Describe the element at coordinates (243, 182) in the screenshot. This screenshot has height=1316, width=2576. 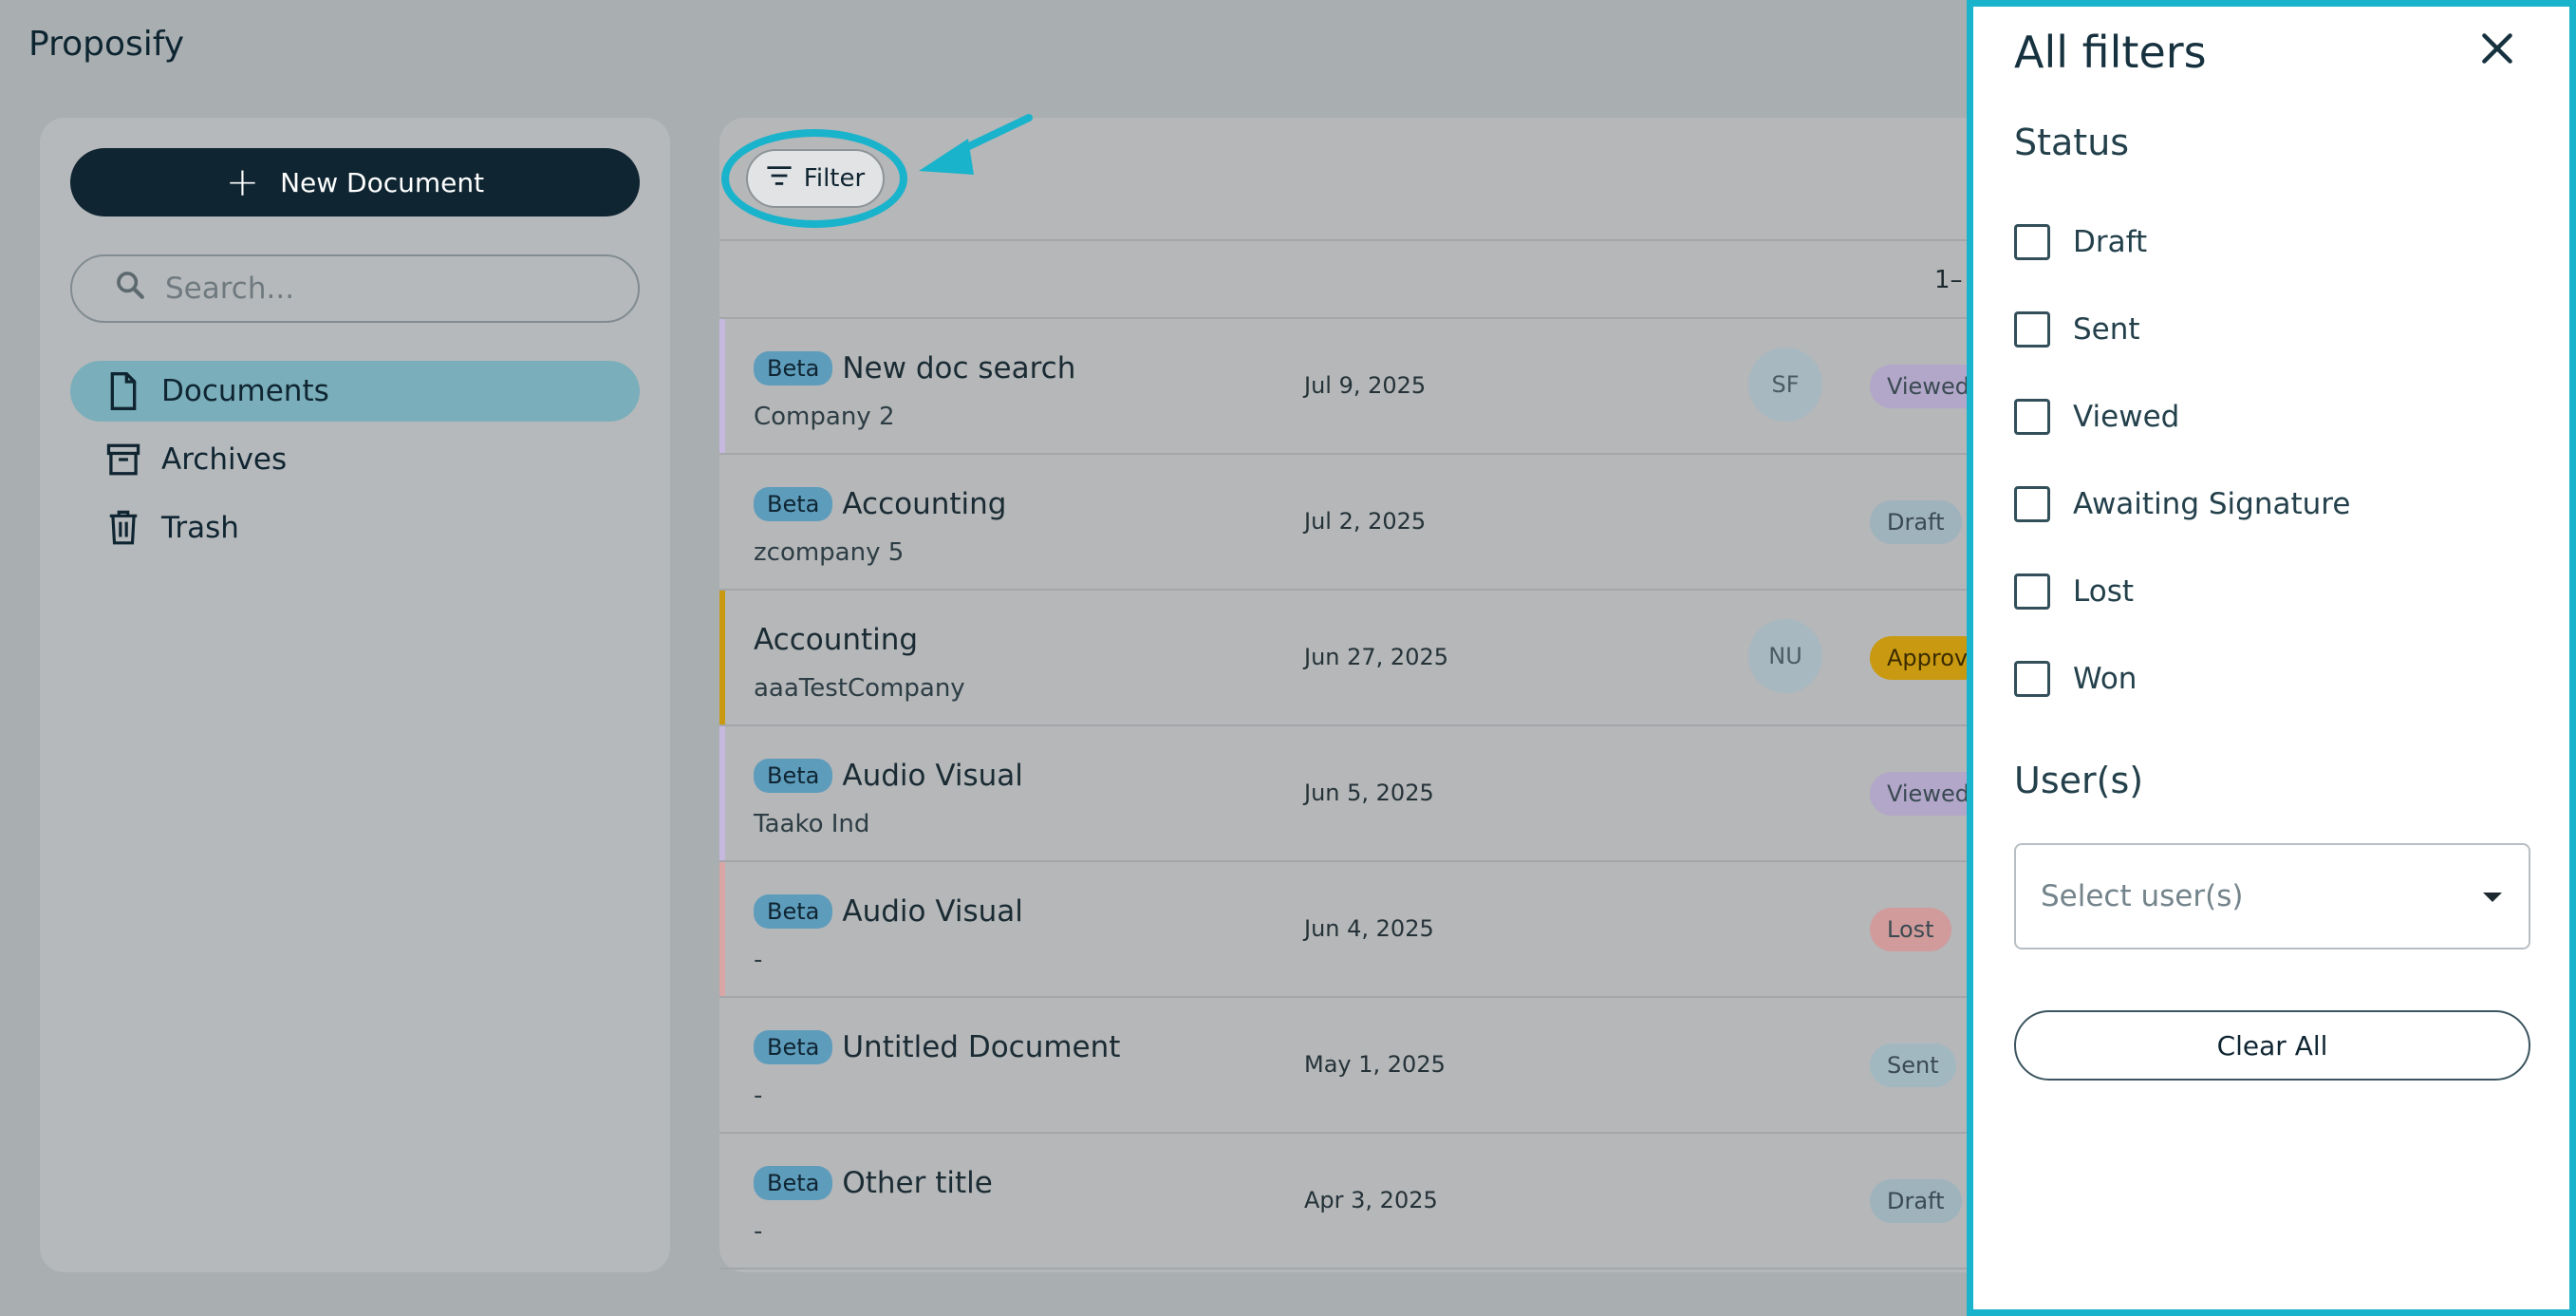
I see `plus-icon: +` at that location.